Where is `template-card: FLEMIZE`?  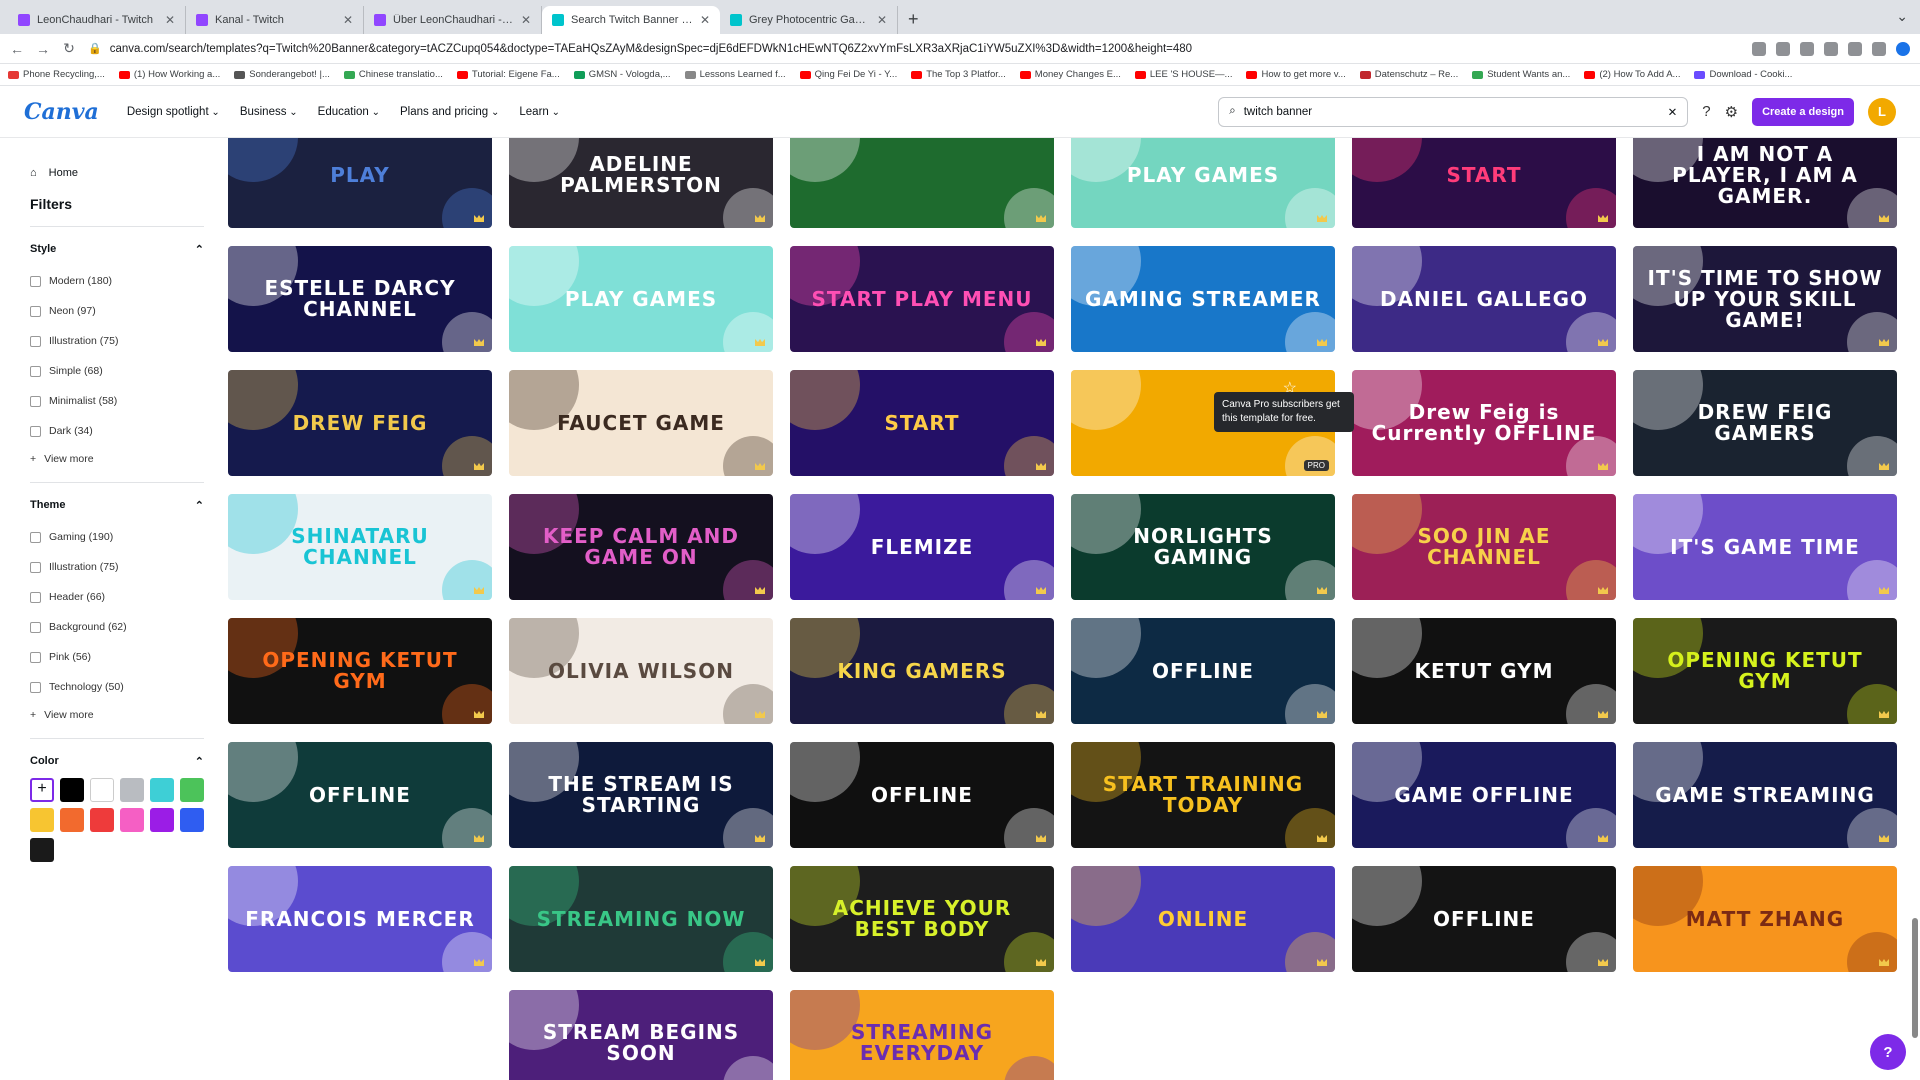
template-card: FLEMIZE is located at coordinates (922, 547).